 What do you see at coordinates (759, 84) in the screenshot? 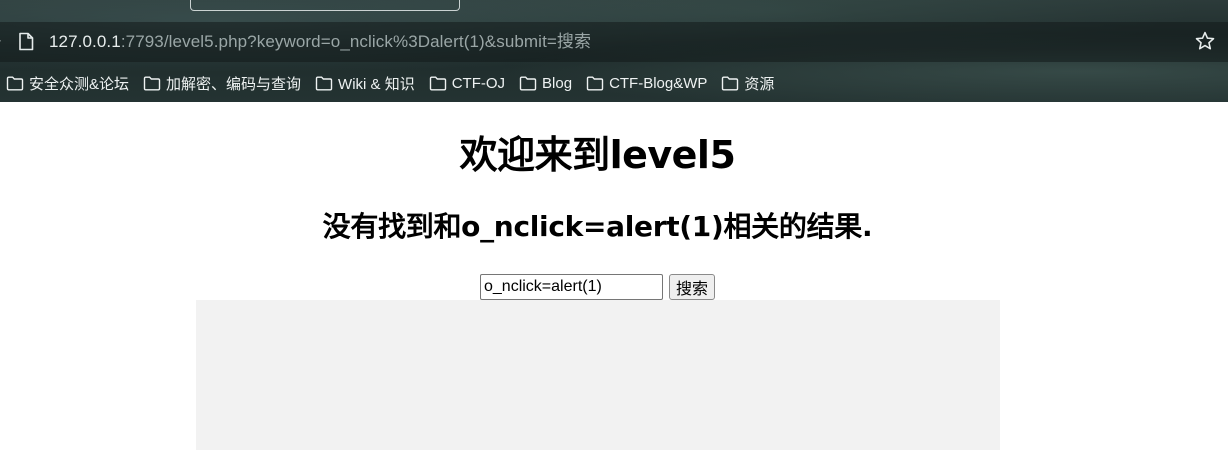
I see `bookmark-label: 资源` at bounding box center [759, 84].